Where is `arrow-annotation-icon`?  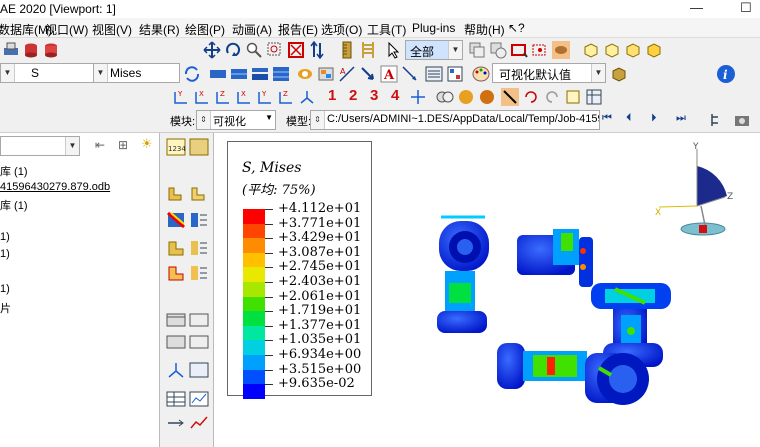 arrow-annotation-icon is located at coordinates (410, 74).